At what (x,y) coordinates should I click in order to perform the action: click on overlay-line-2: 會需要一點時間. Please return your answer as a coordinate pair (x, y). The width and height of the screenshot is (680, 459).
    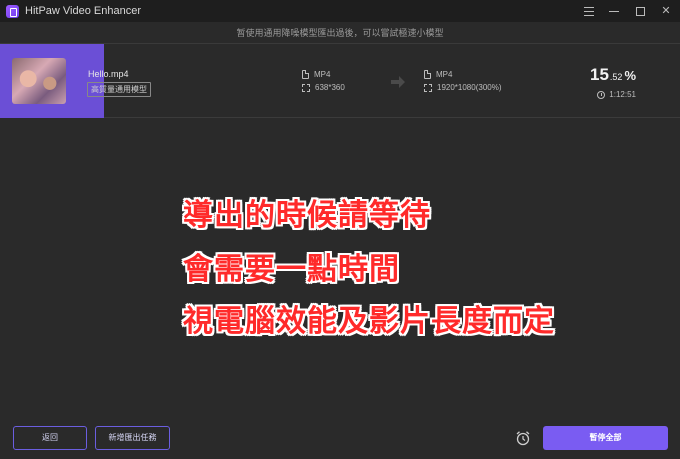
    Looking at the image, I should click on (291, 269).